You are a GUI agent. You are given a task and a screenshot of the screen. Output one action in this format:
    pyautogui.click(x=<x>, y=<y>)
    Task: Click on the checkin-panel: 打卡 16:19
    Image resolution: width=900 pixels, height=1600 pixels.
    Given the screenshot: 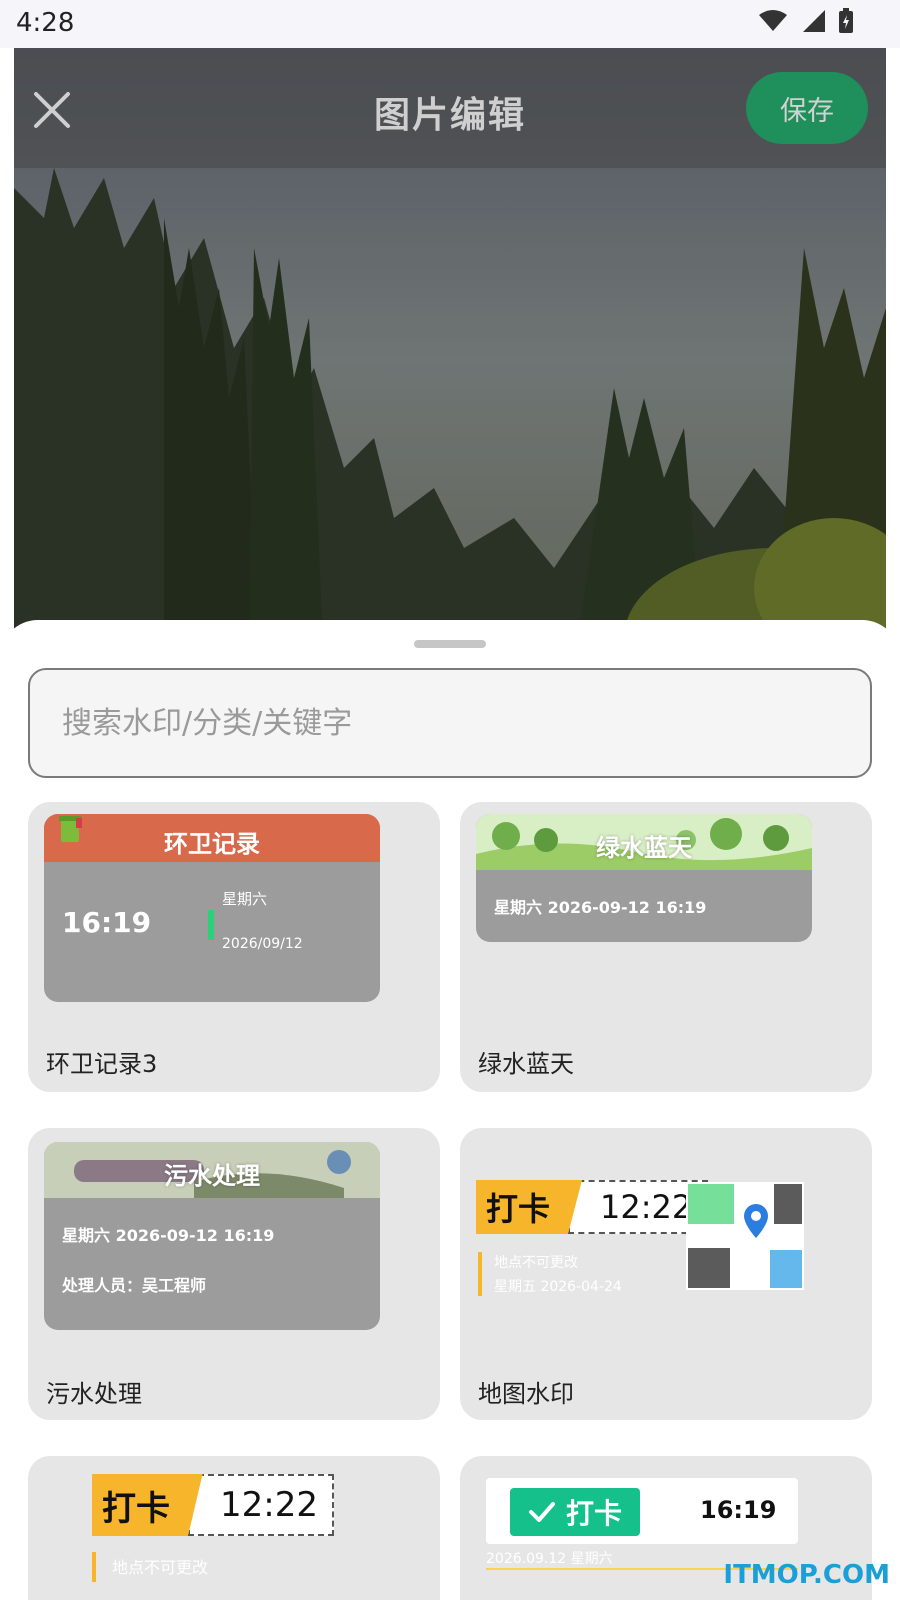 What is the action you would take?
    pyautogui.click(x=642, y=1511)
    